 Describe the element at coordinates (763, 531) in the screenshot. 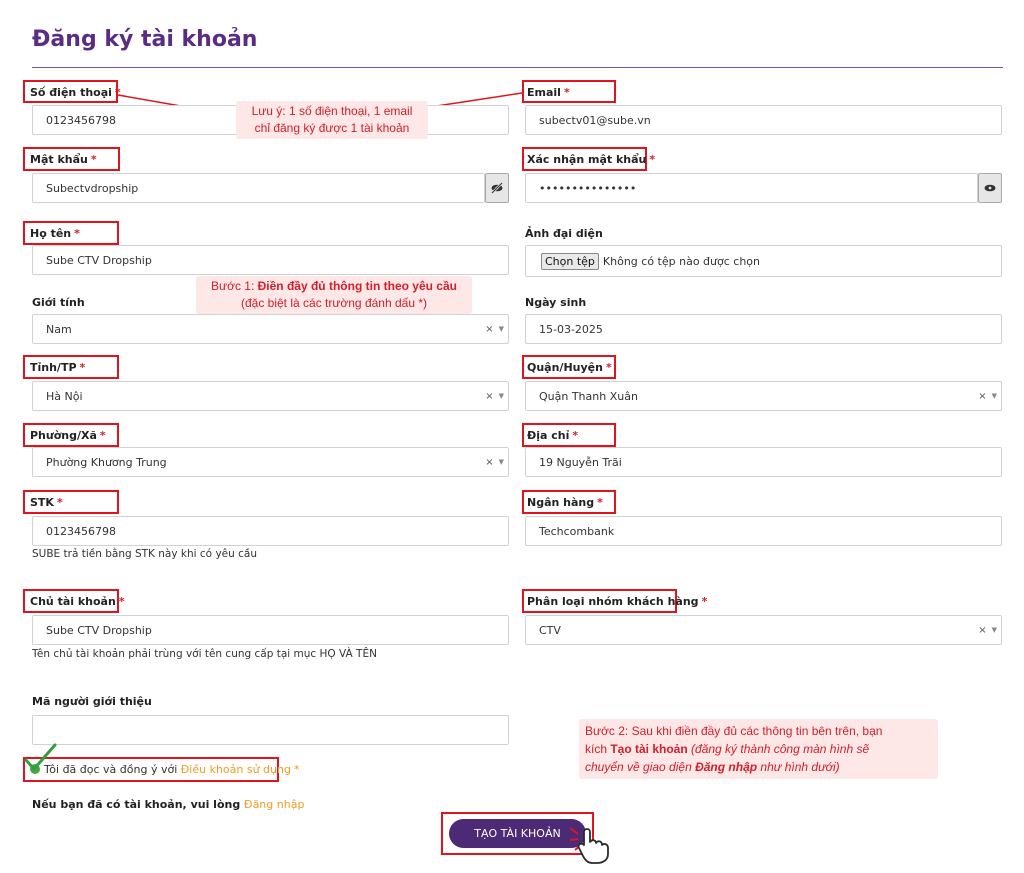

I see `bank-input: Techcombank` at that location.